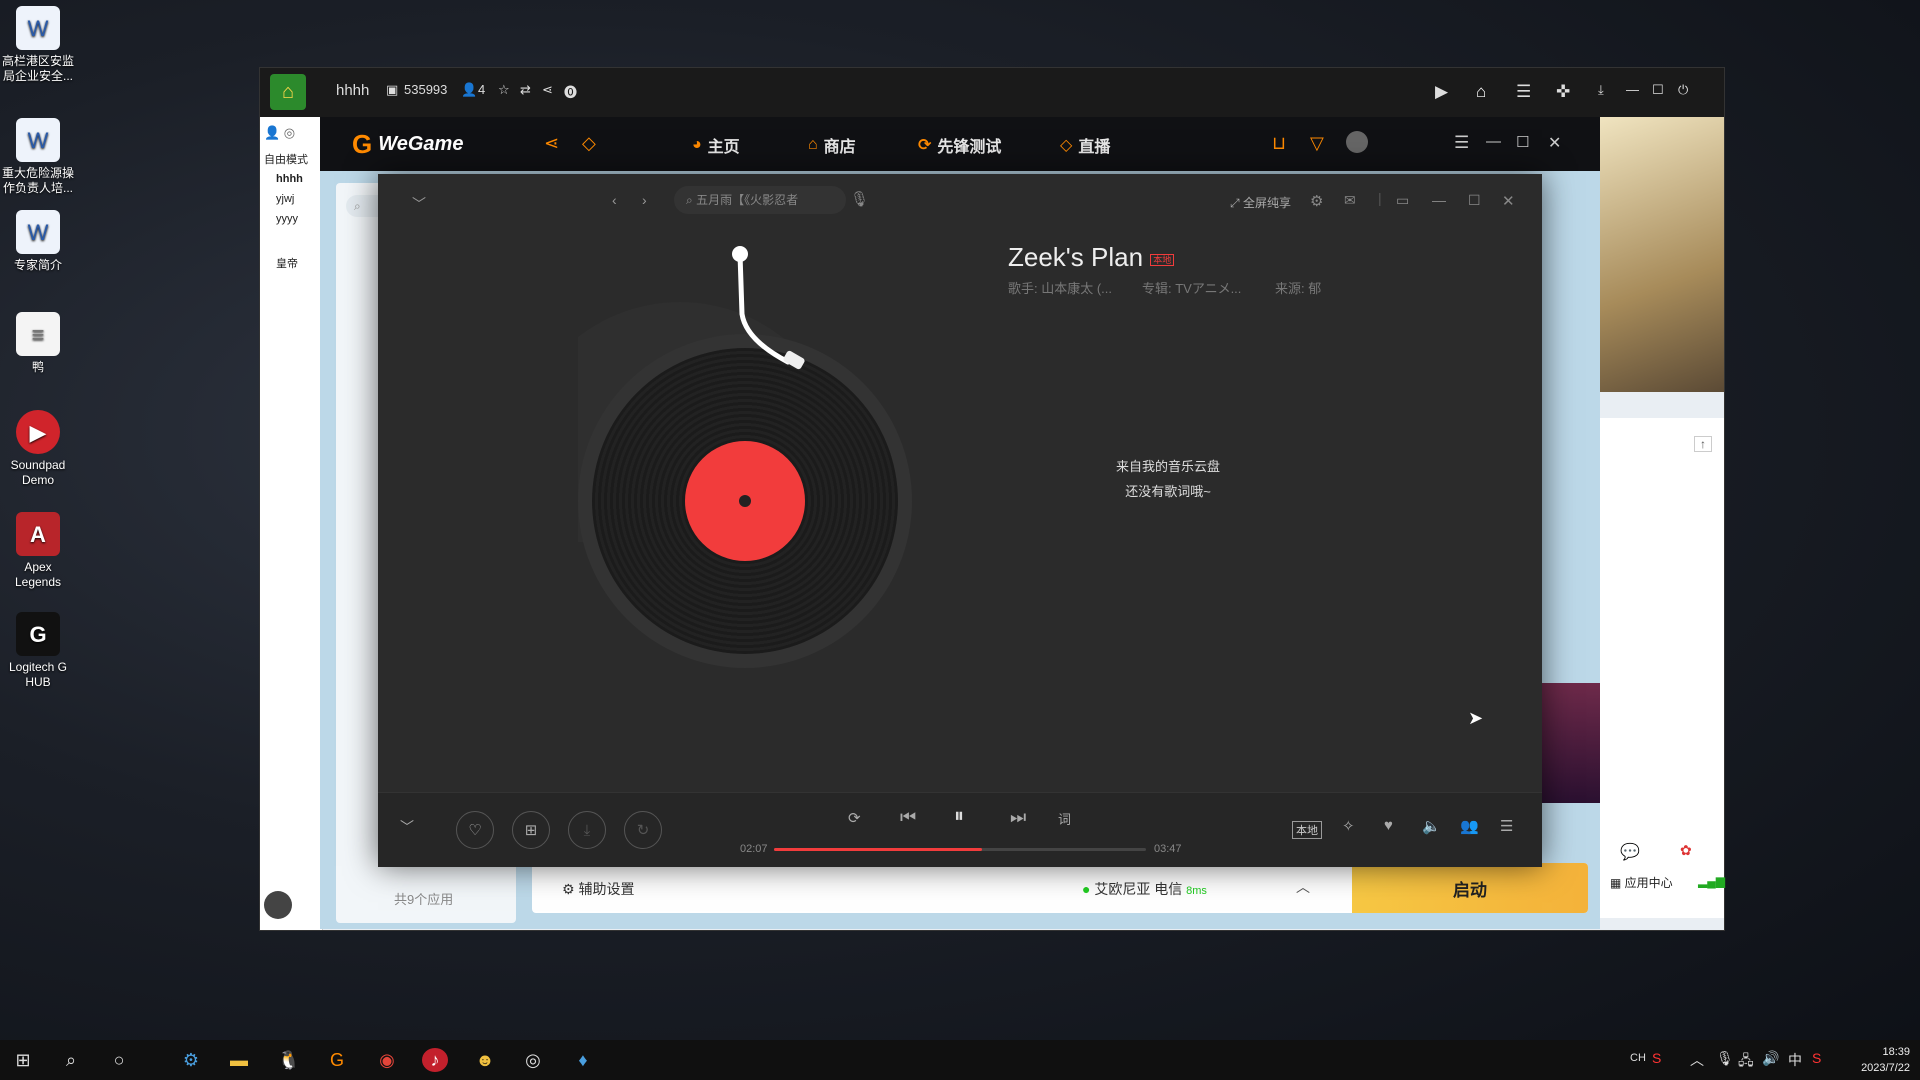 The height and width of the screenshot is (1080, 1920). I want to click on like-heart-icon: ♡, so click(475, 830).